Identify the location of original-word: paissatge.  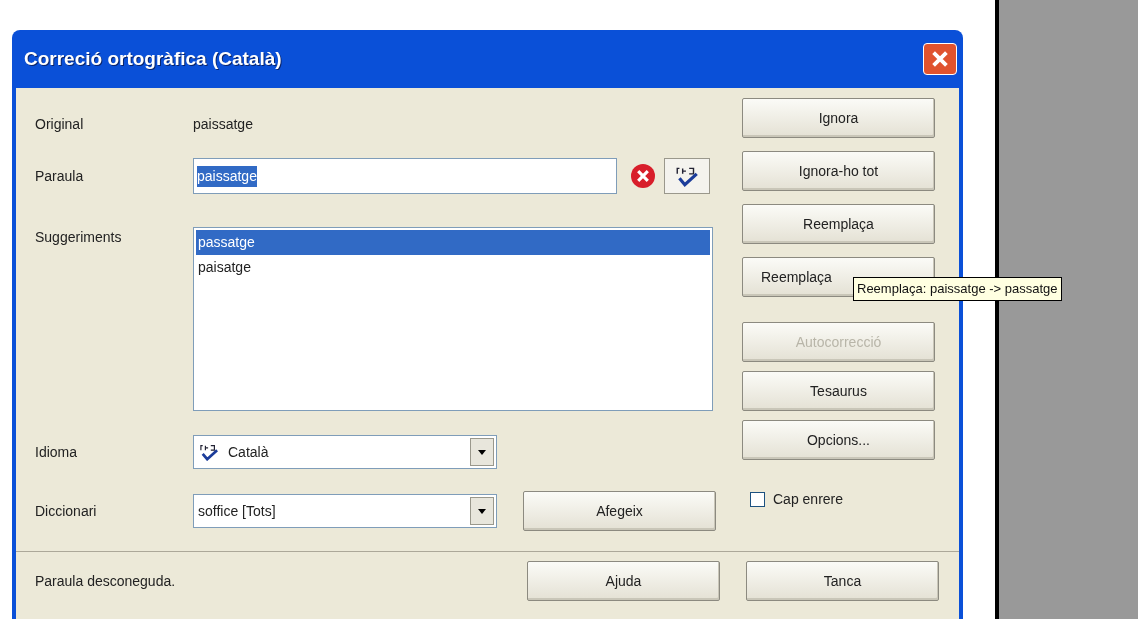
(223, 124).